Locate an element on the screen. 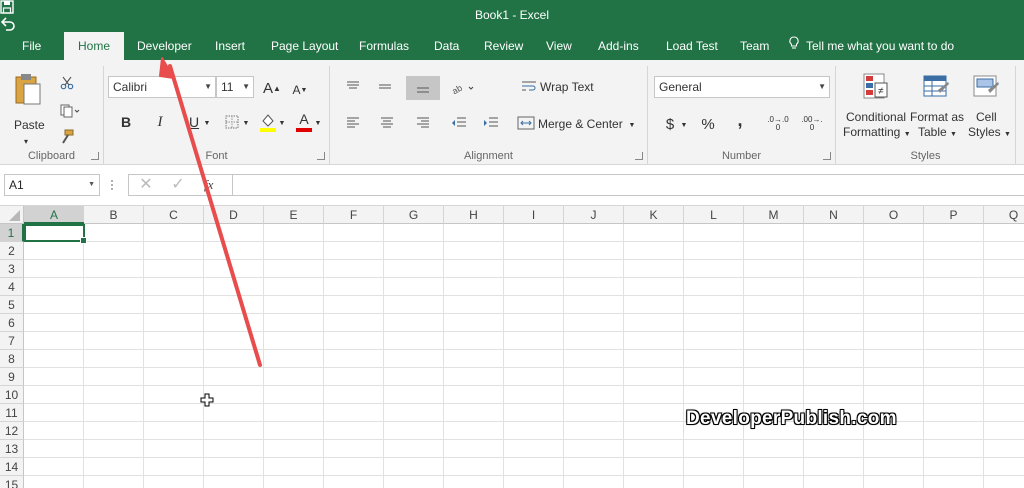 The image size is (1024, 488). cell-L3 is located at coordinates (714, 269).